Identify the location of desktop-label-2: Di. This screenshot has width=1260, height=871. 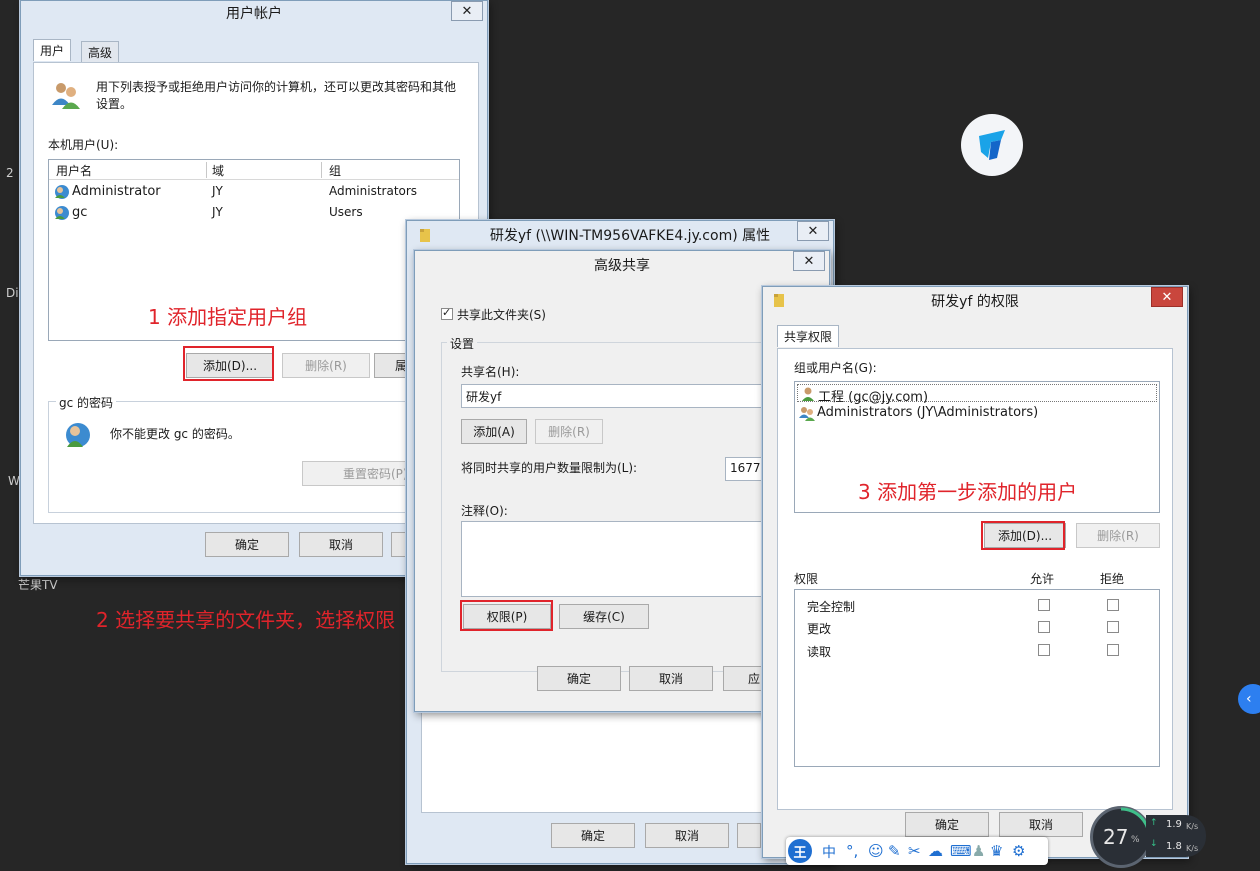
(12, 293).